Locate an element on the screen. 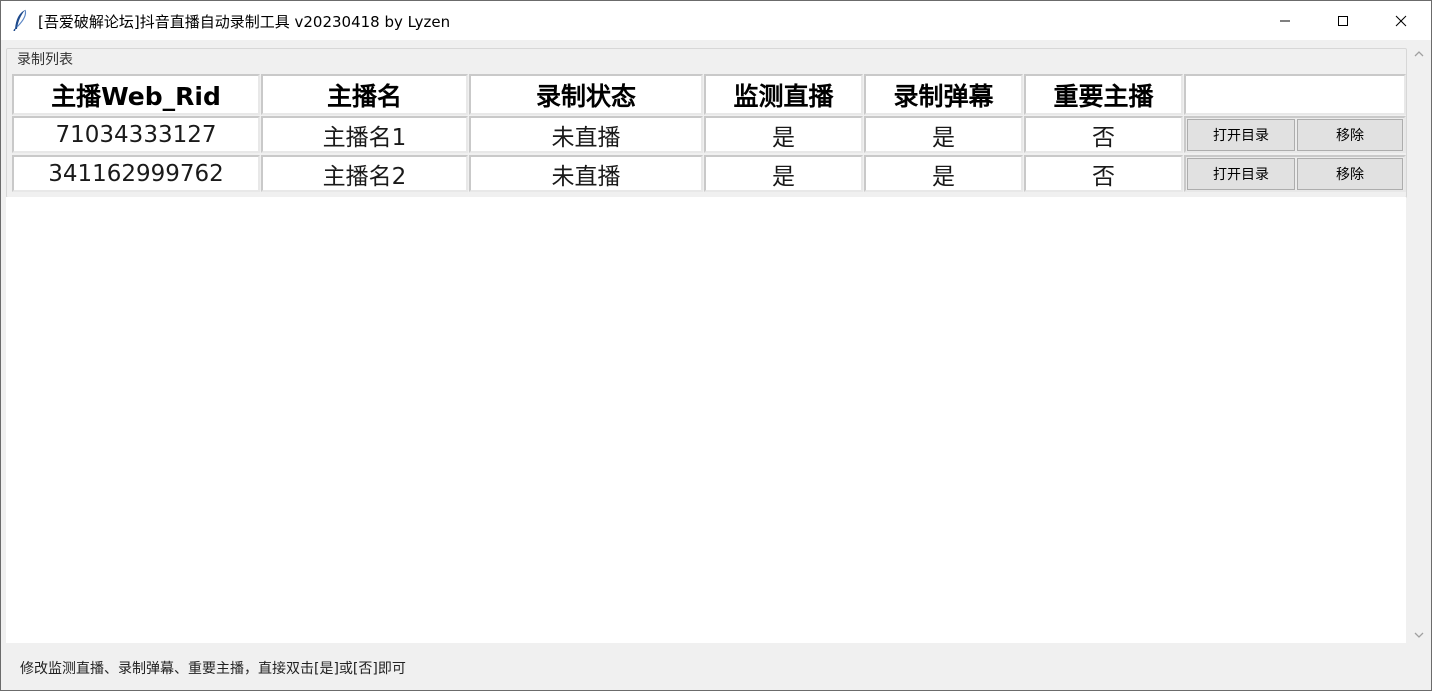  close-button is located at coordinates (1401, 20).